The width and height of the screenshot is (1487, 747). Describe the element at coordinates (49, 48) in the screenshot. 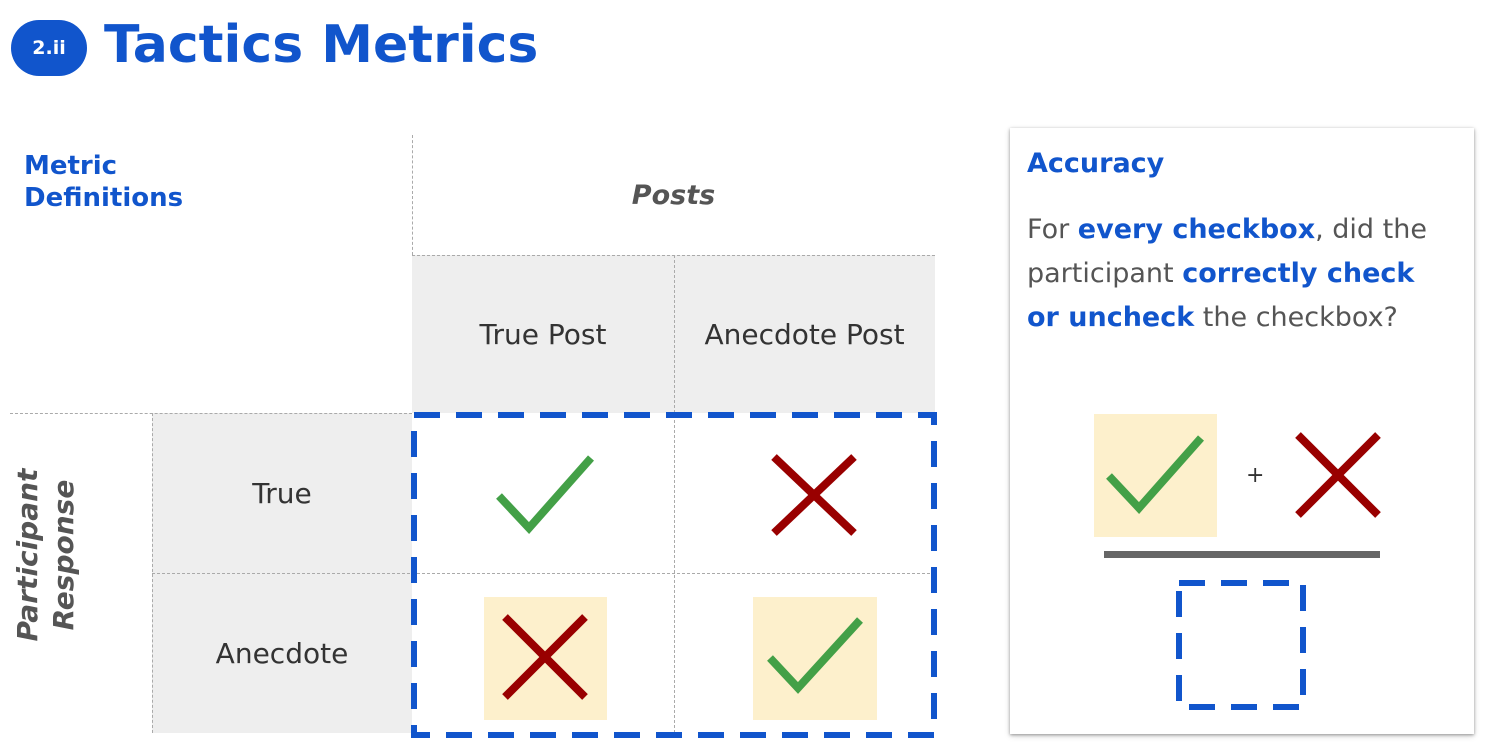

I see `section-badge: 2.ii` at that location.